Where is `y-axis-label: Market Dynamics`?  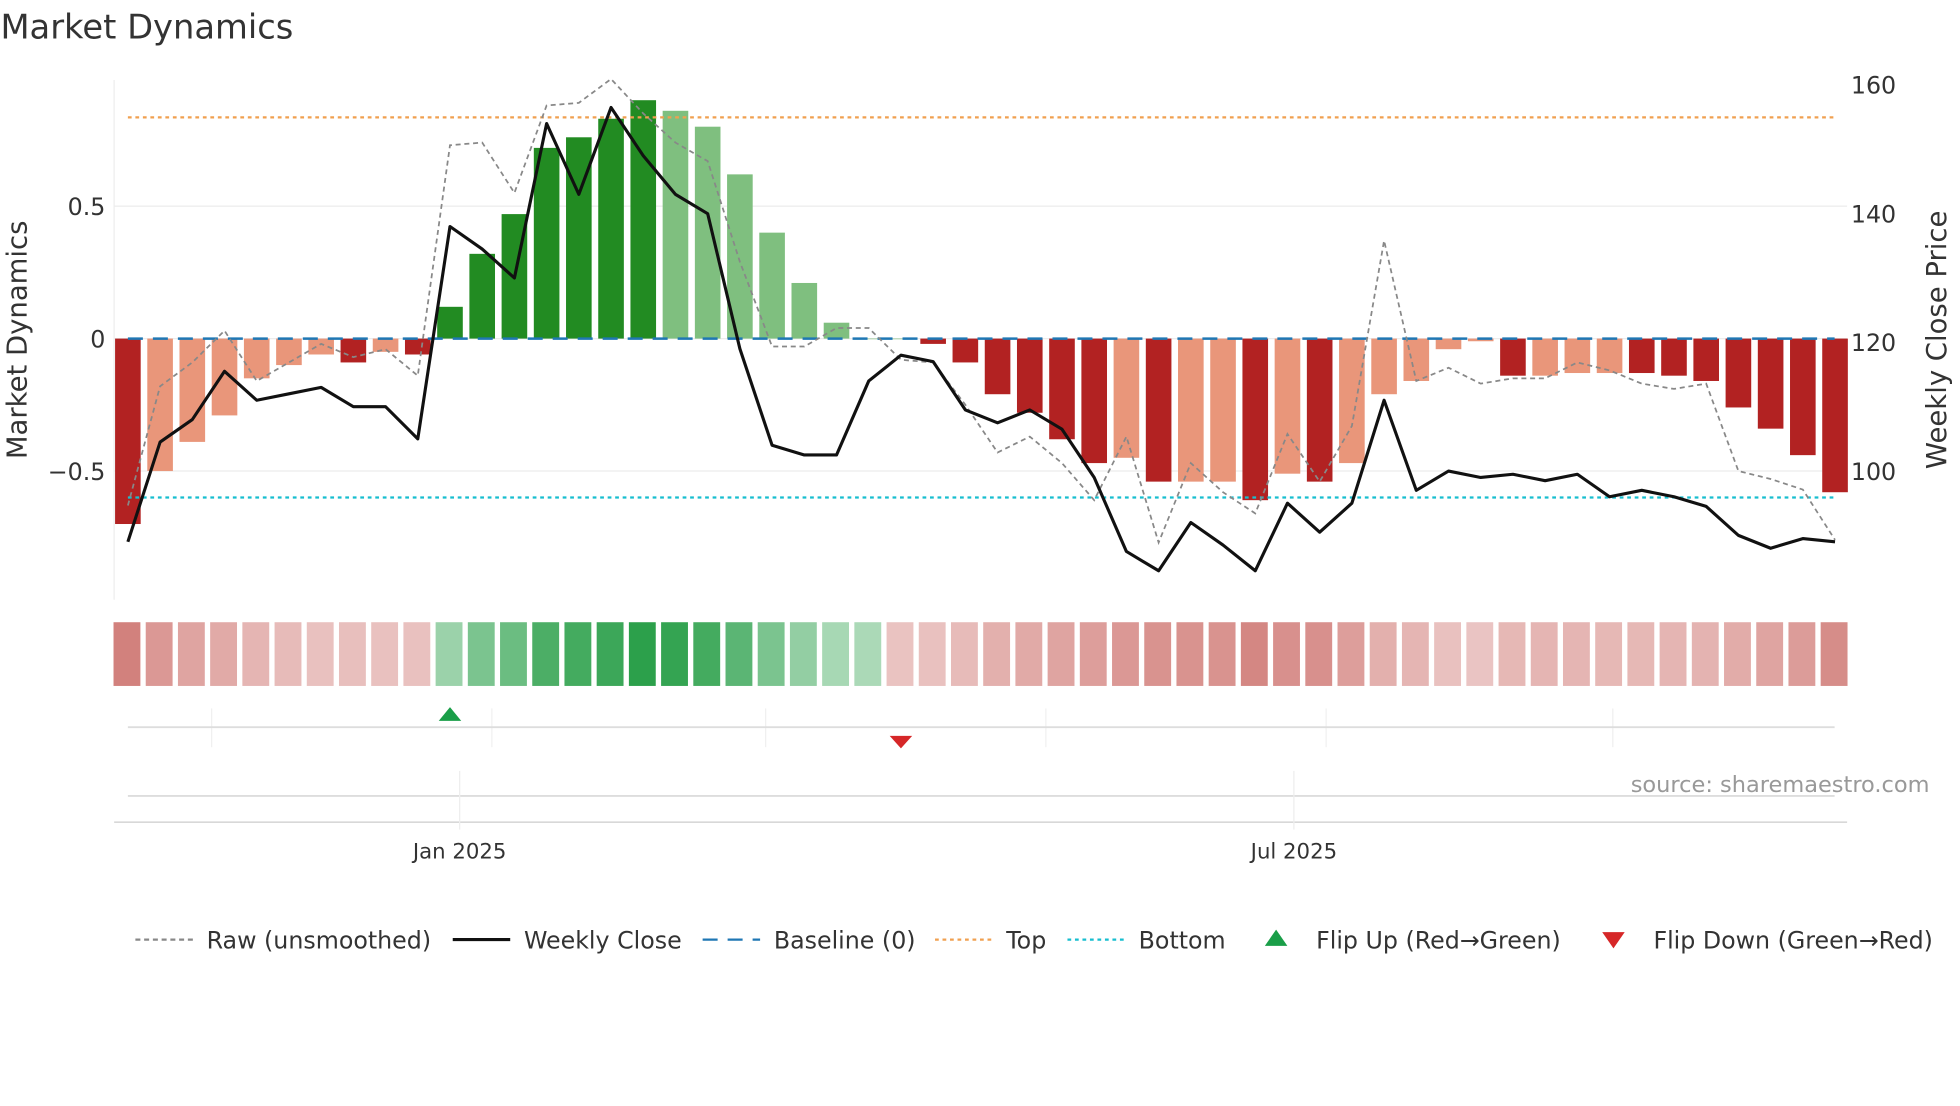 y-axis-label: Market Dynamics is located at coordinates (18, 340).